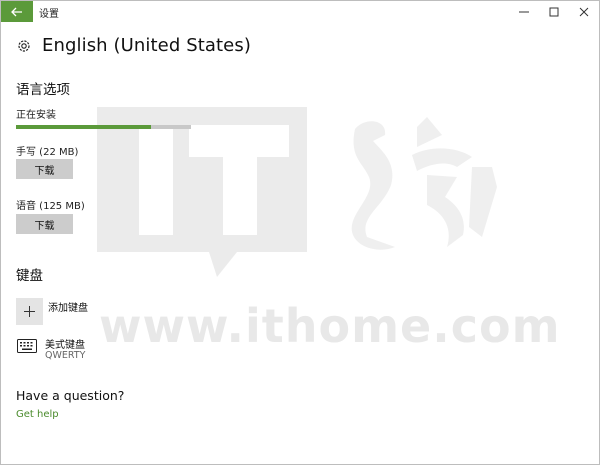  What do you see at coordinates (146, 45) in the screenshot?
I see `page-title: English (United States)` at bounding box center [146, 45].